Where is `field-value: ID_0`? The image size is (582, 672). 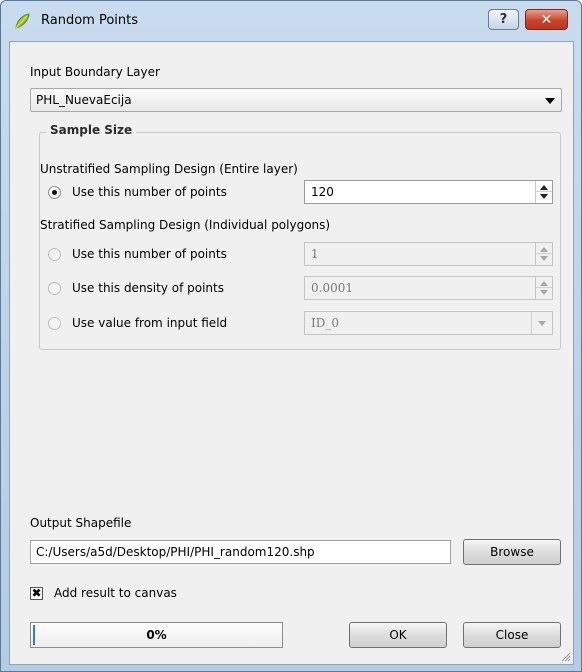
field-value: ID_0 is located at coordinates (325, 323).